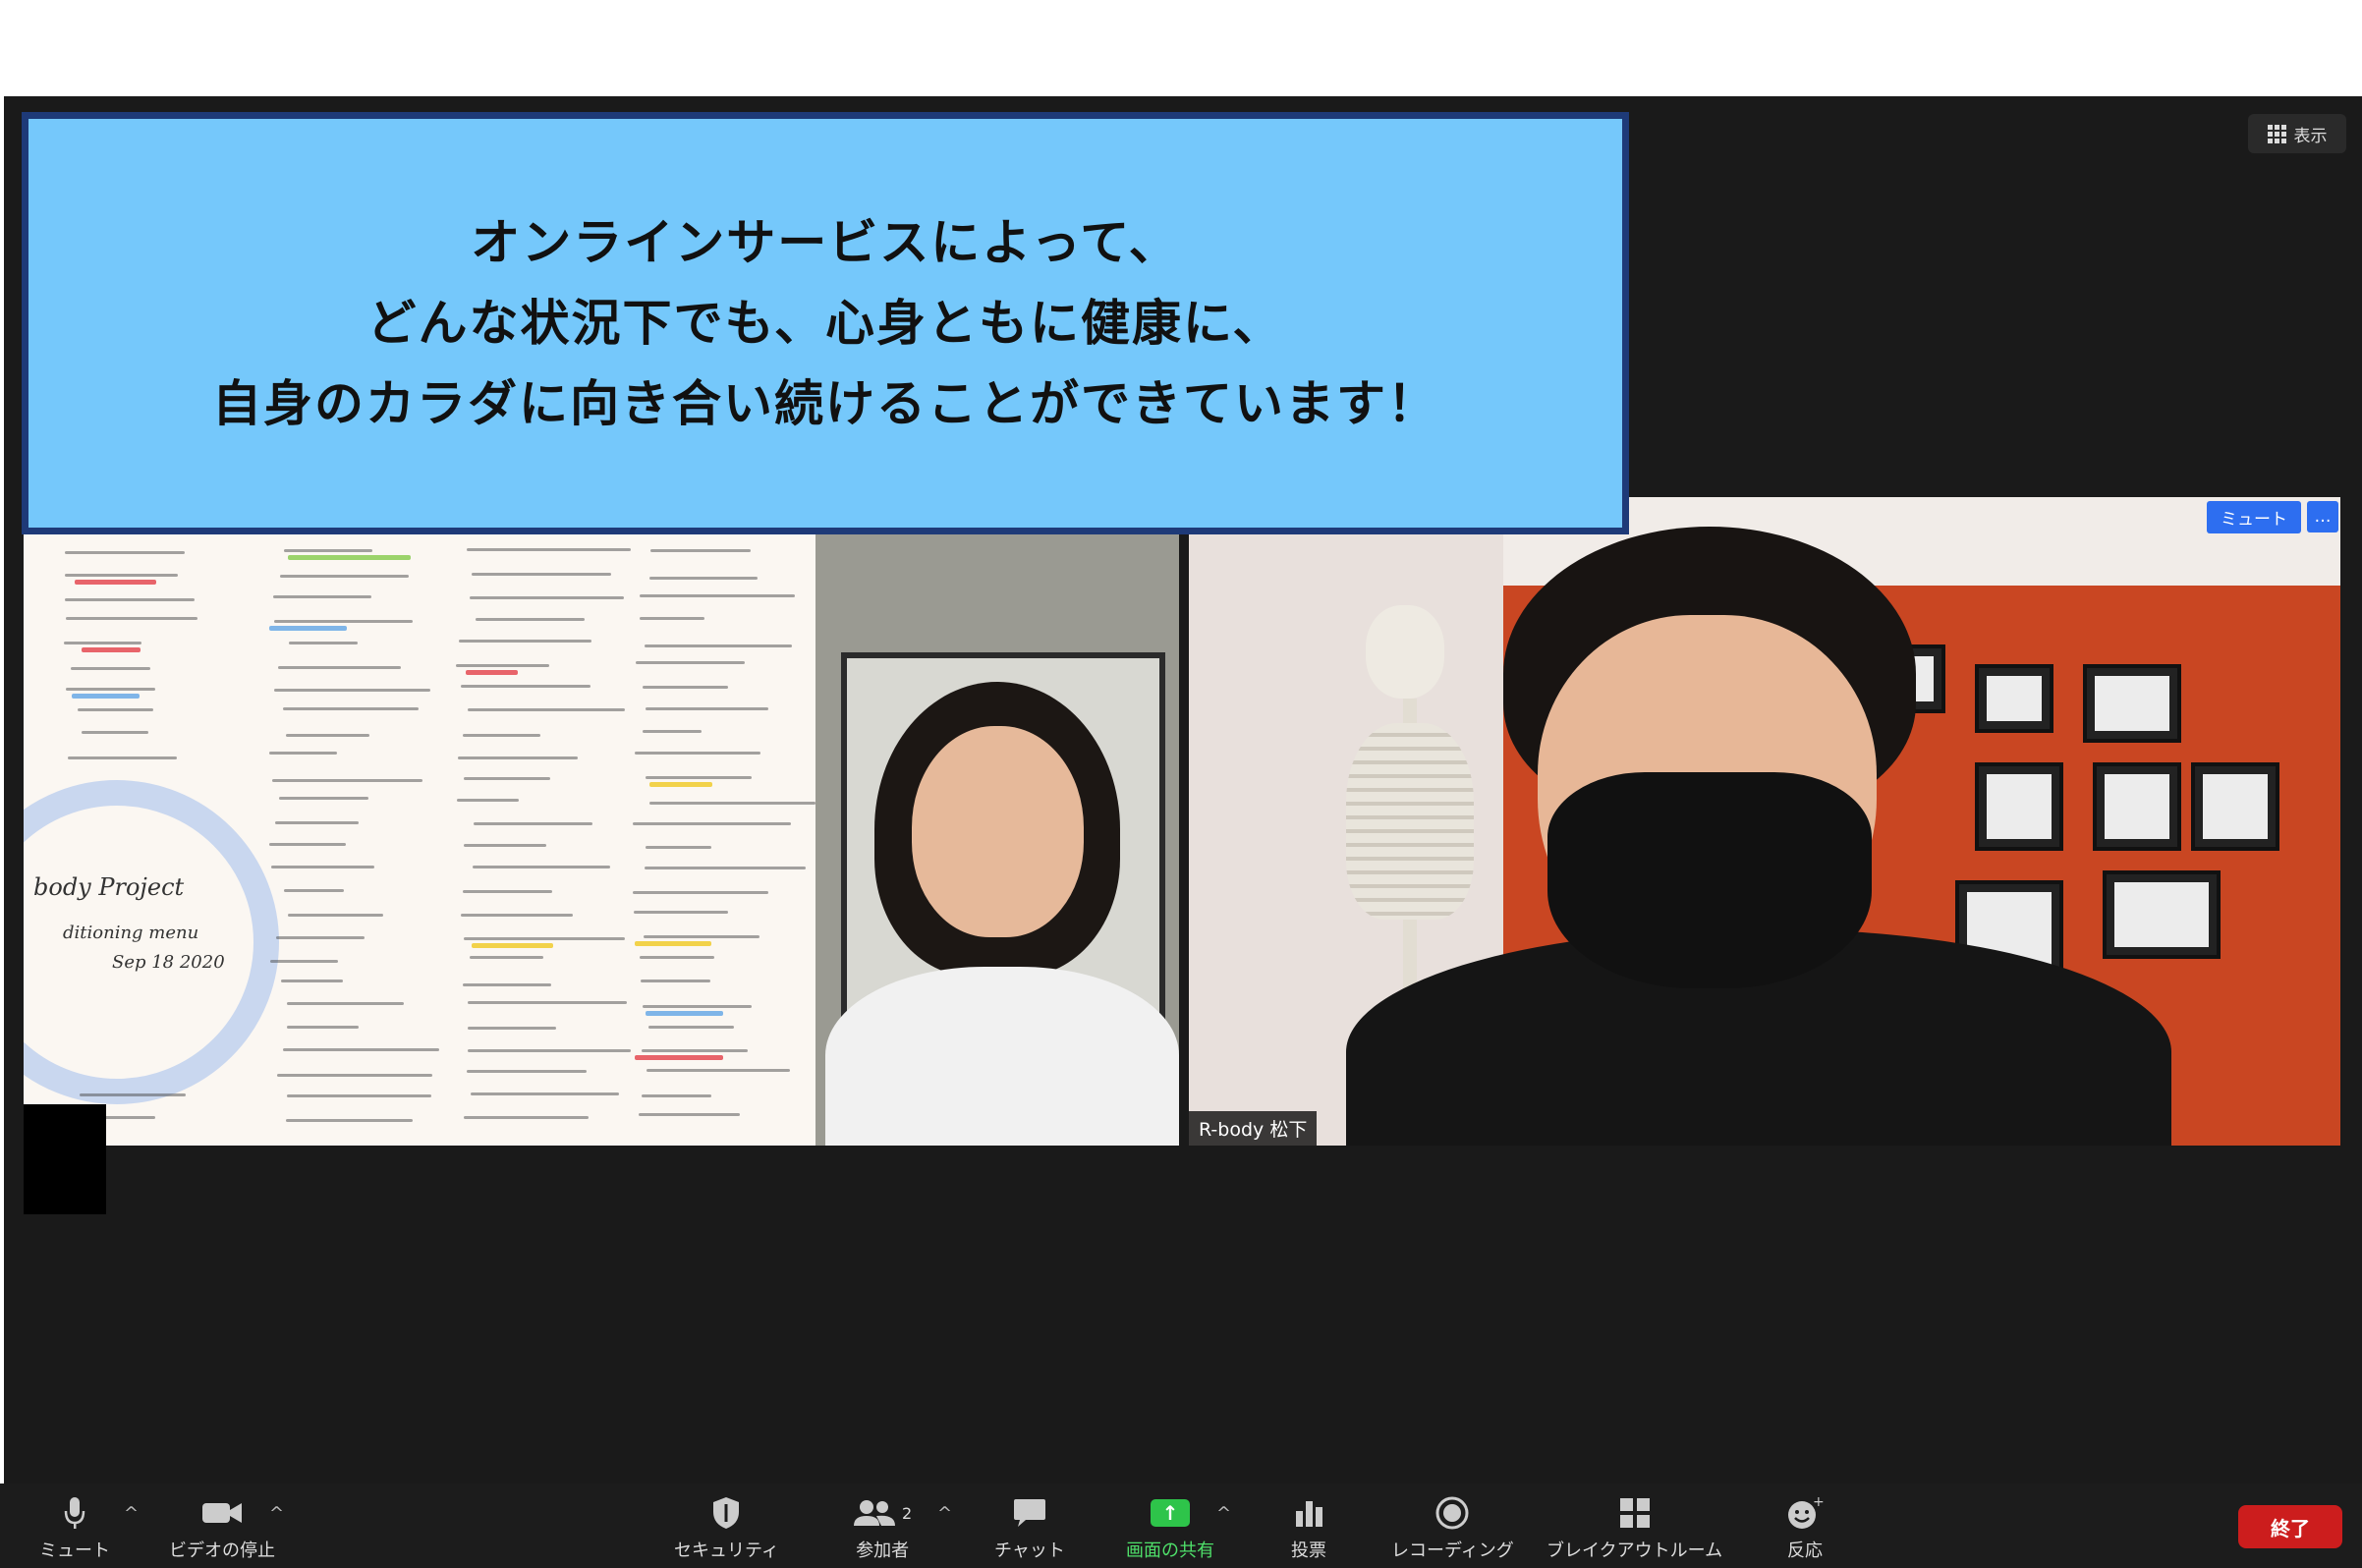 This screenshot has height=1568, width=2362. What do you see at coordinates (109, 887) in the screenshot?
I see `whiteboard-title: body Project` at bounding box center [109, 887].